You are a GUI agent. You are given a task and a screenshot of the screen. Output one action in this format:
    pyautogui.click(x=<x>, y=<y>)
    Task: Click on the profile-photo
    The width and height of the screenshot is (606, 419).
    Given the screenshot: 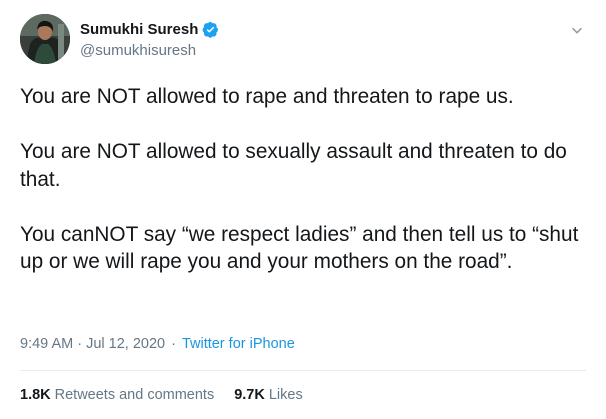 What is the action you would take?
    pyautogui.click(x=45, y=39)
    